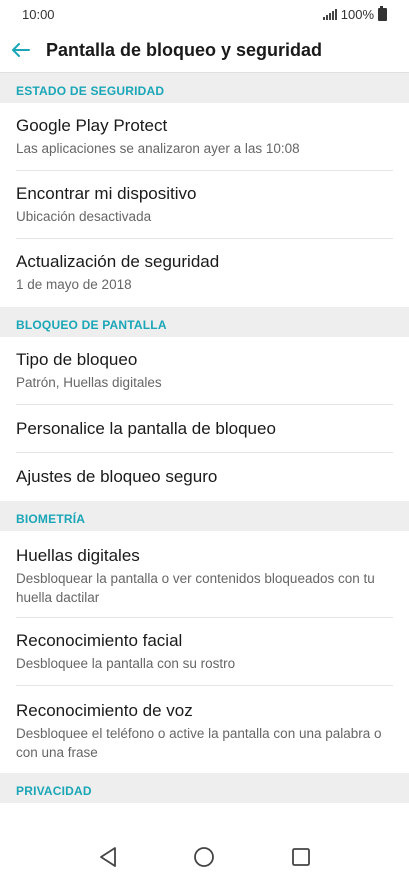 The width and height of the screenshot is (409, 888). Describe the element at coordinates (84, 216) in the screenshot. I see `item-subtitle: Ubicación desactivada` at that location.